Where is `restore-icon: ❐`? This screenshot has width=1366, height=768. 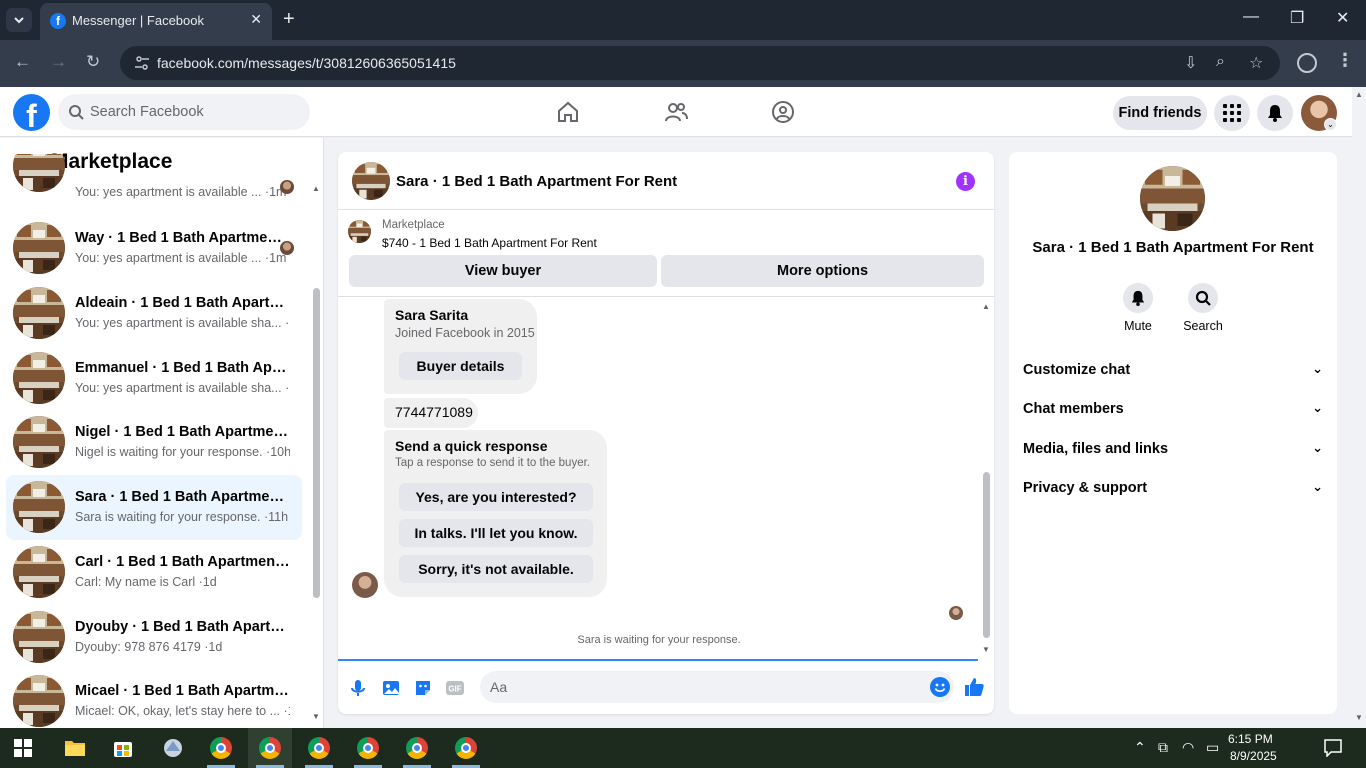
restore-icon: ❐ is located at coordinates (1297, 18).